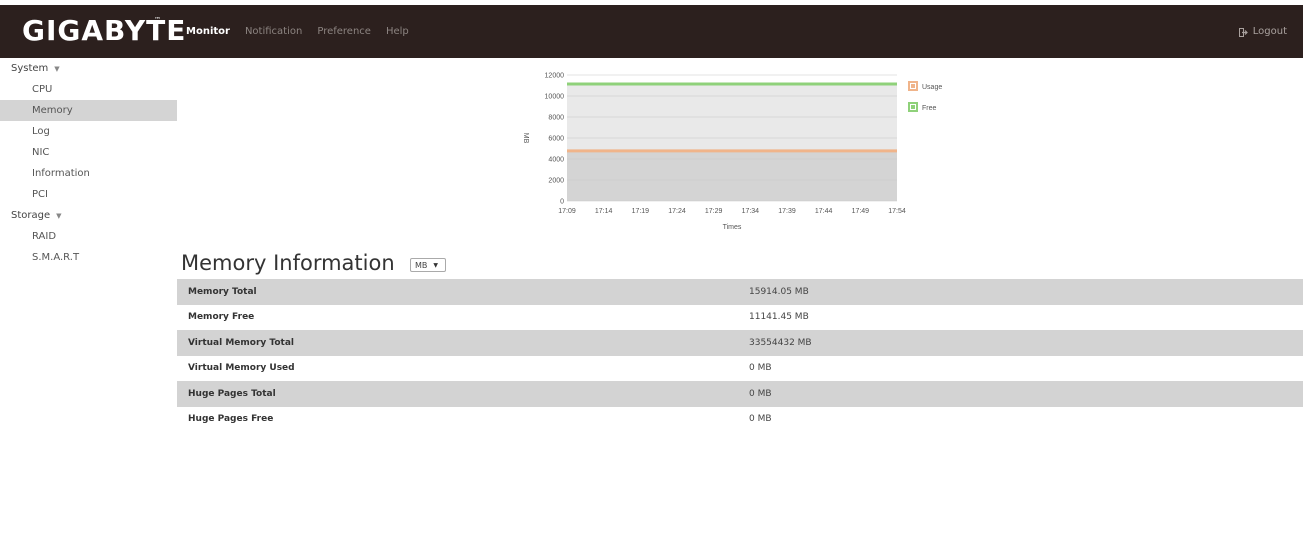 The width and height of the screenshot is (1303, 552). Describe the element at coordinates (241, 368) in the screenshot. I see `row-label: Virtual Memory Used` at that location.